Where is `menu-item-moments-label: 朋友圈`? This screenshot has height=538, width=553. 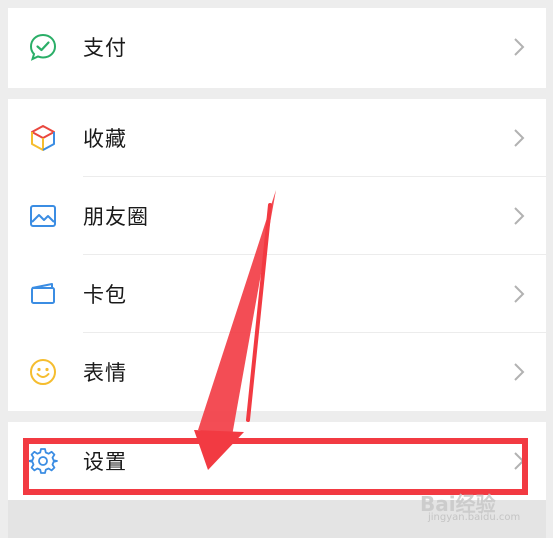
menu-item-moments-label: 朋友圈 is located at coordinates (116, 217).